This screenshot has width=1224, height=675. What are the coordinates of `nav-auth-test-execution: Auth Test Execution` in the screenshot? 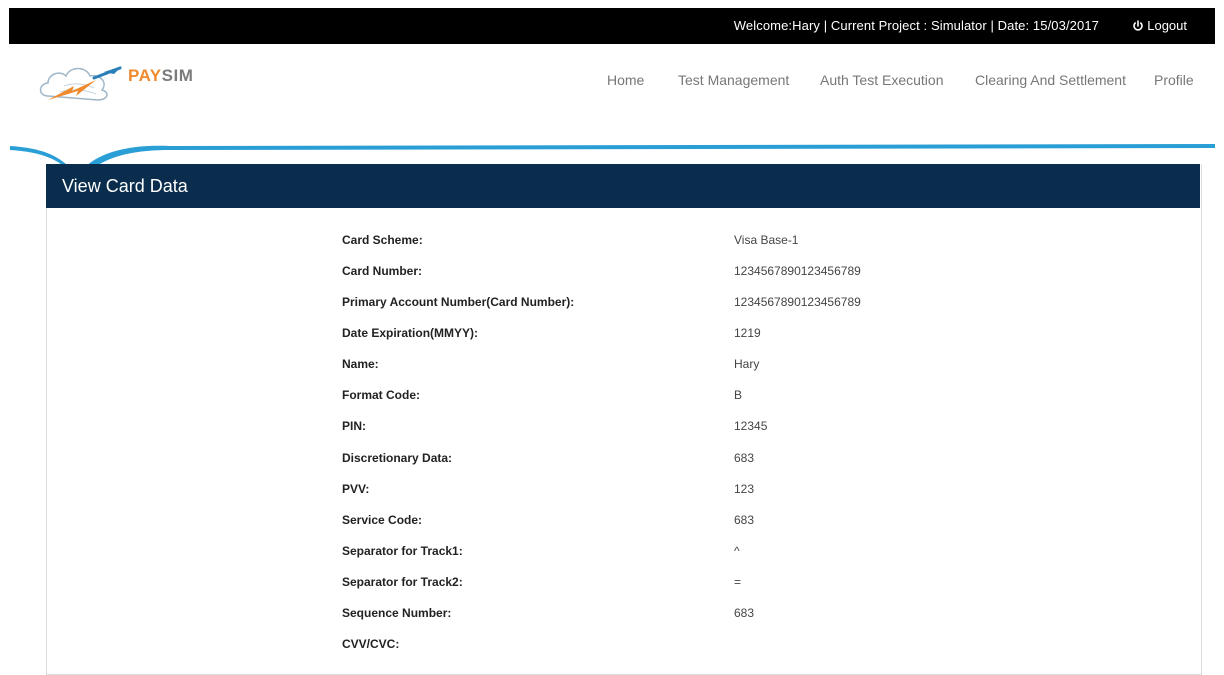 It's located at (881, 80).